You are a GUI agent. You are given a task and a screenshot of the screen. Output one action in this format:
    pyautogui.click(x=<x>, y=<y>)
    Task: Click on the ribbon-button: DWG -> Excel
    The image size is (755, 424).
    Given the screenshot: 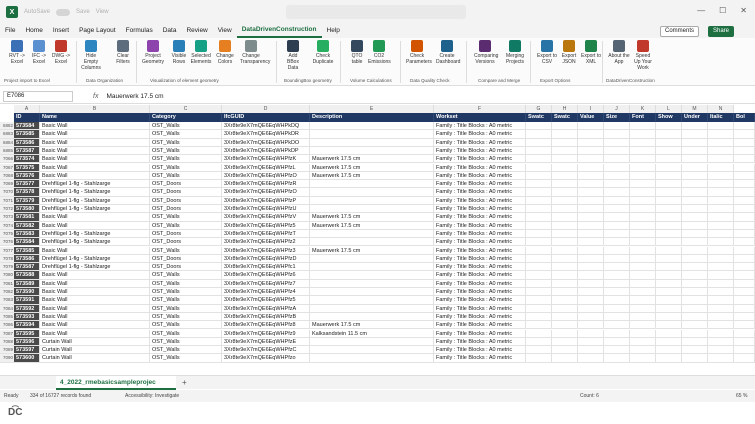 What is the action you would take?
    pyautogui.click(x=61, y=52)
    